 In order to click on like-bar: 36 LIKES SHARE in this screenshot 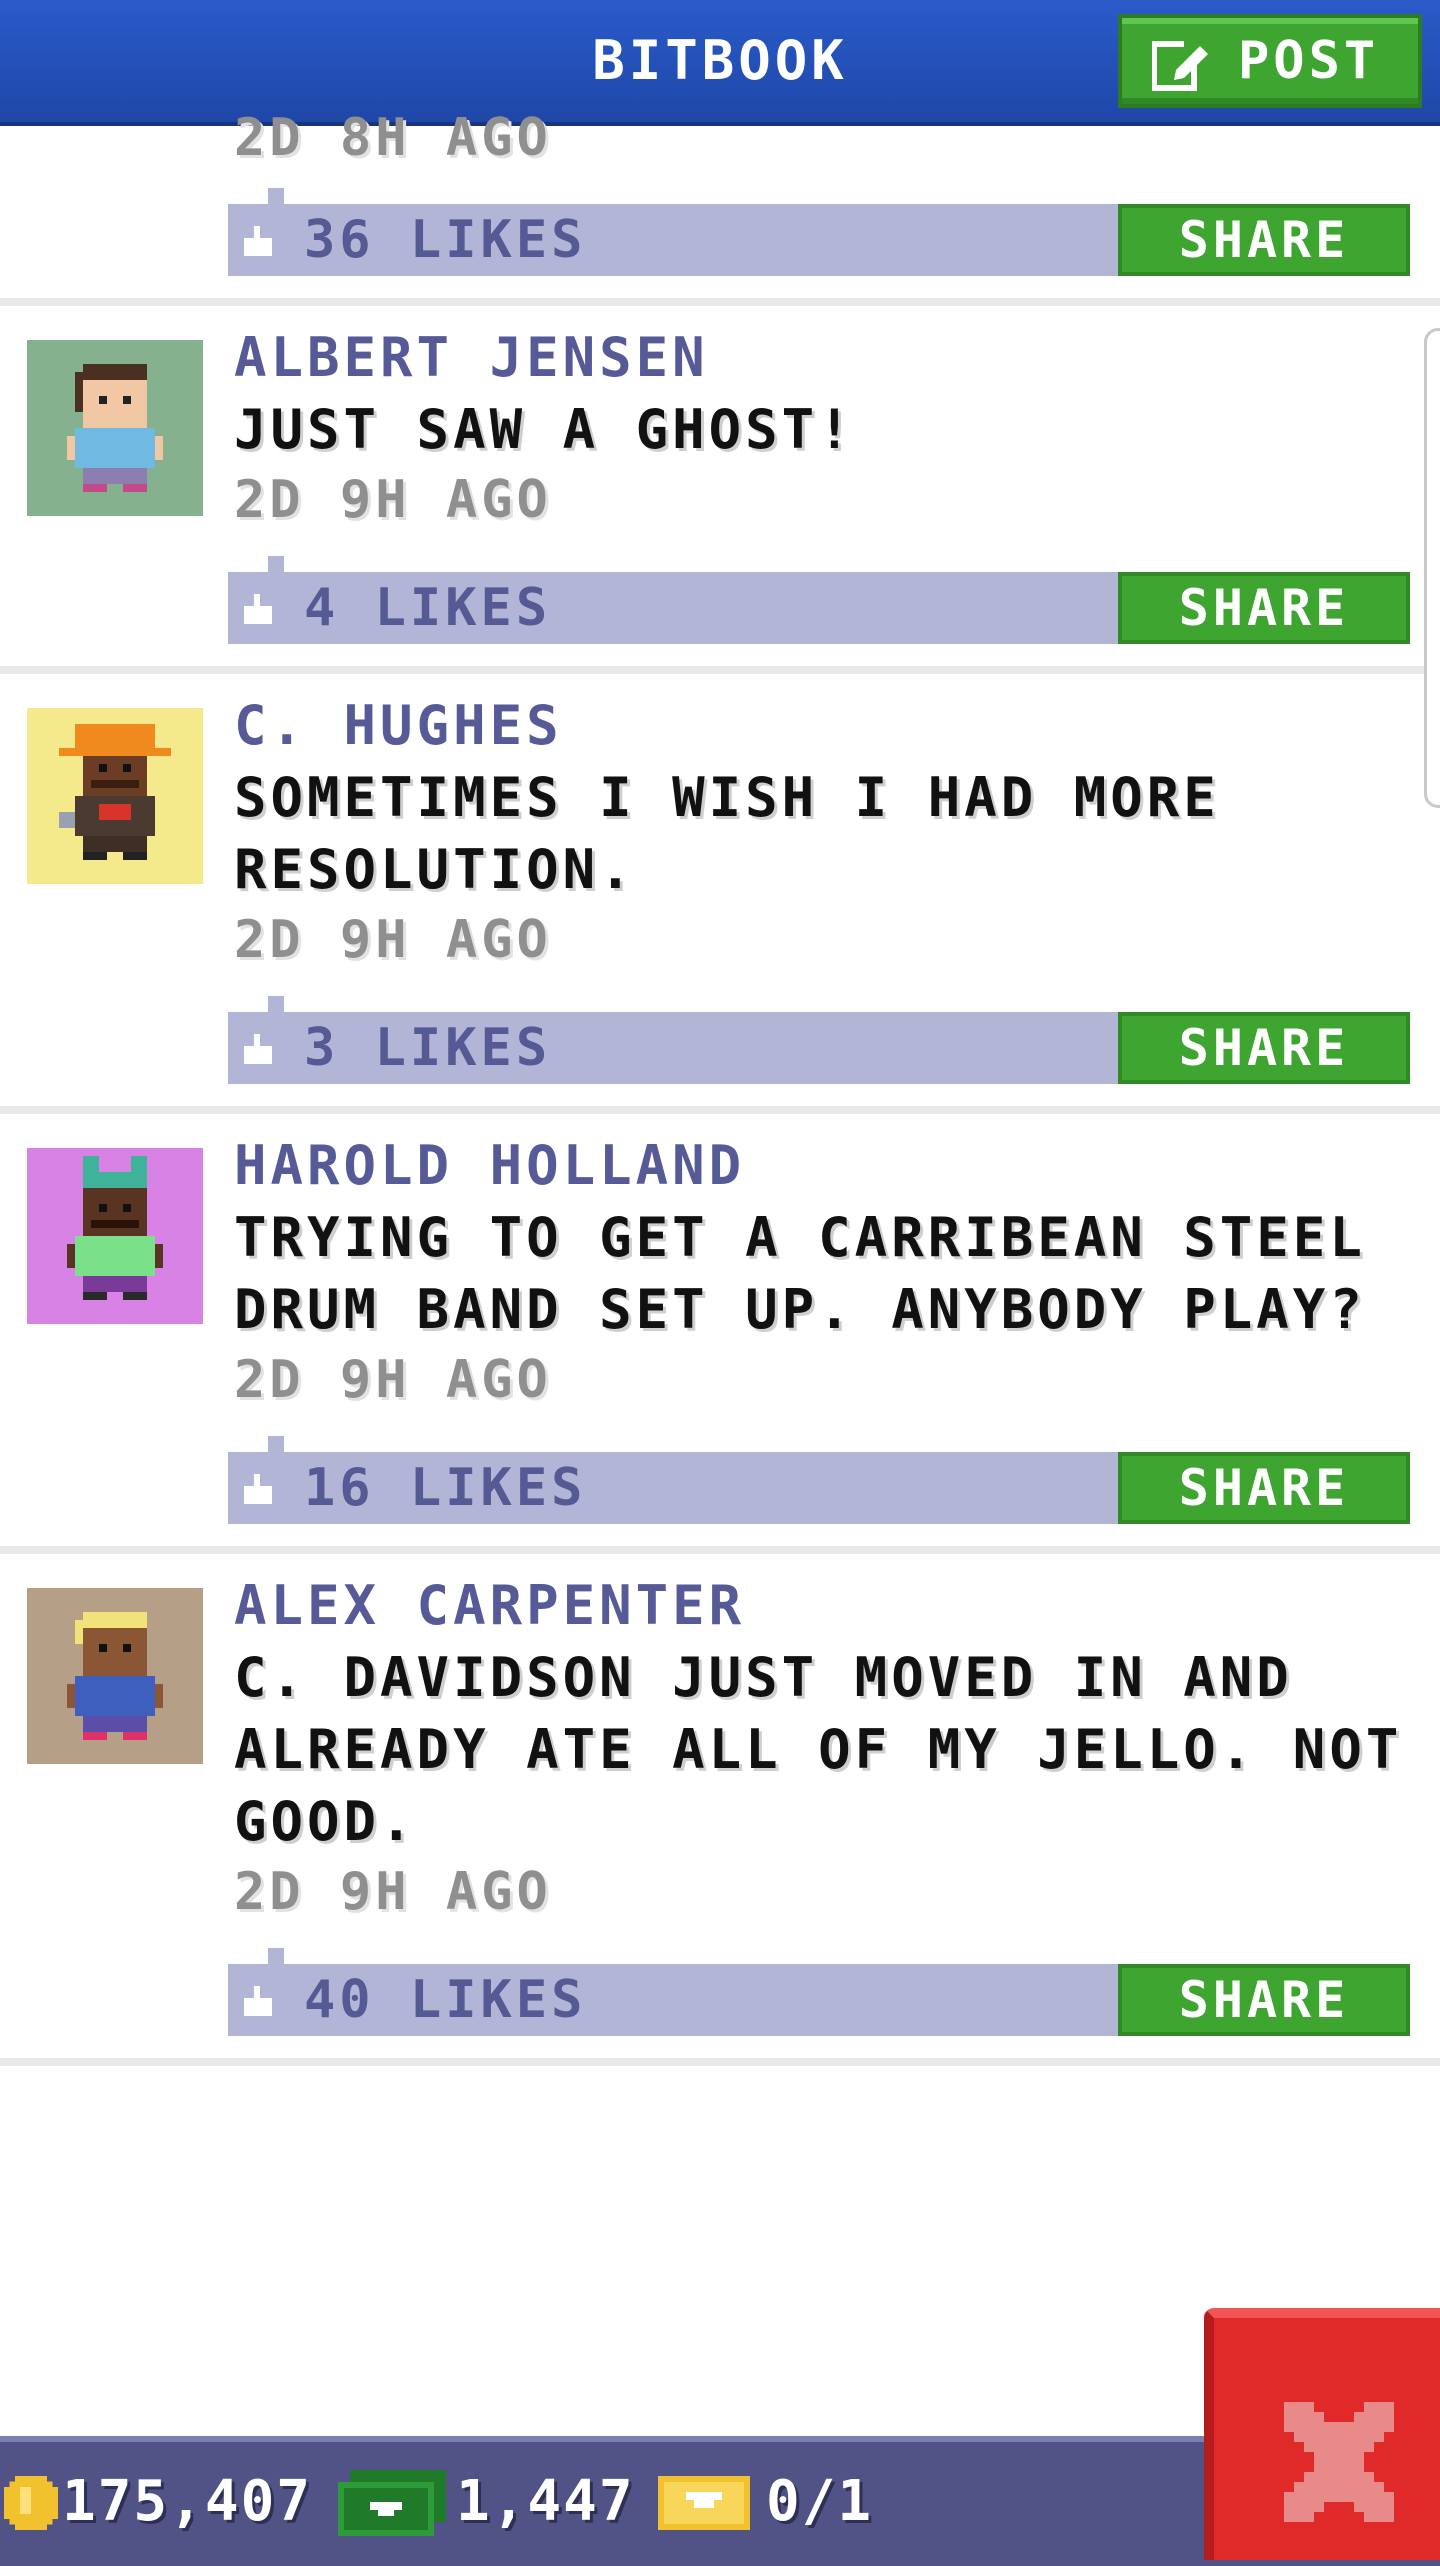, I will do `click(819, 232)`.